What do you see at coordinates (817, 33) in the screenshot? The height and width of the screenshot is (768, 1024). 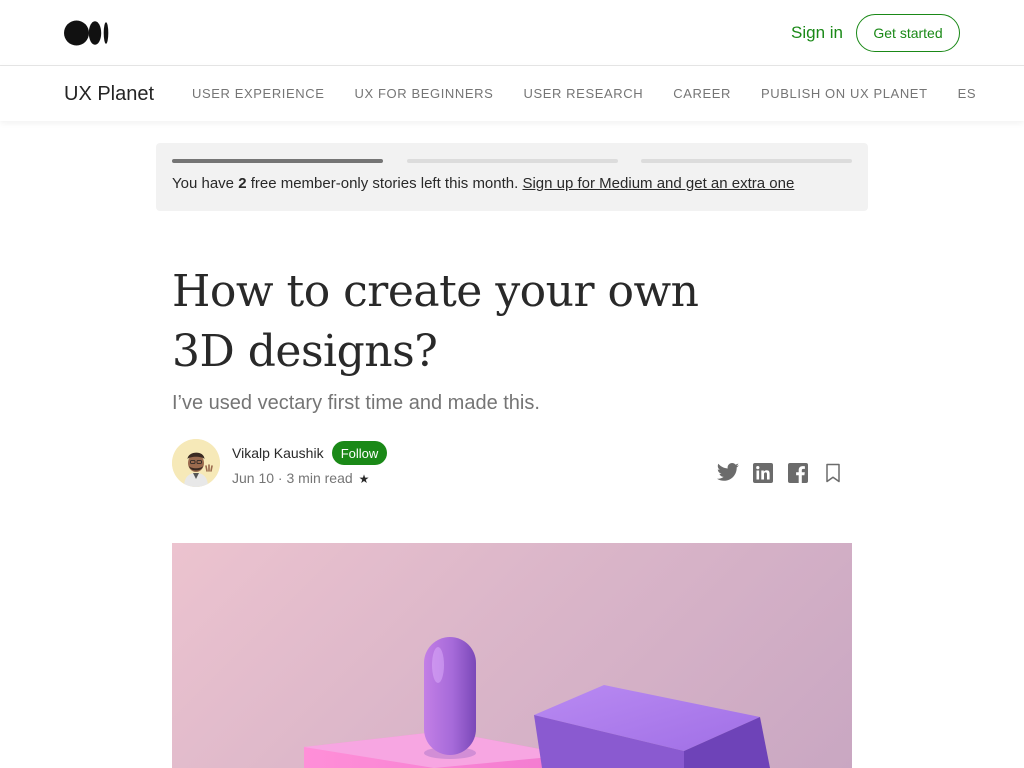 I see `sign-in-link: Sign in` at bounding box center [817, 33].